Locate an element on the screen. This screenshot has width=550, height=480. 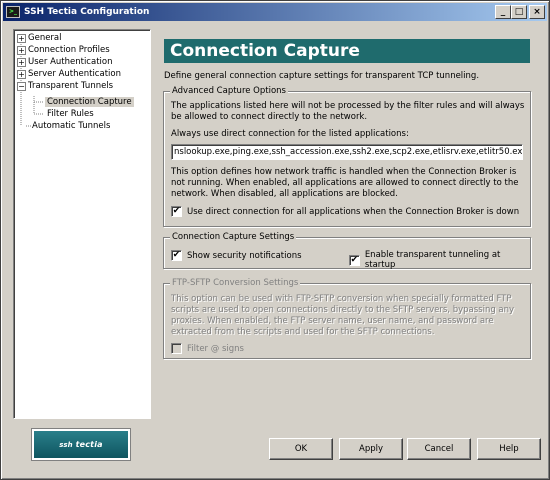
terminal-icon: >_ is located at coordinates (13, 12).